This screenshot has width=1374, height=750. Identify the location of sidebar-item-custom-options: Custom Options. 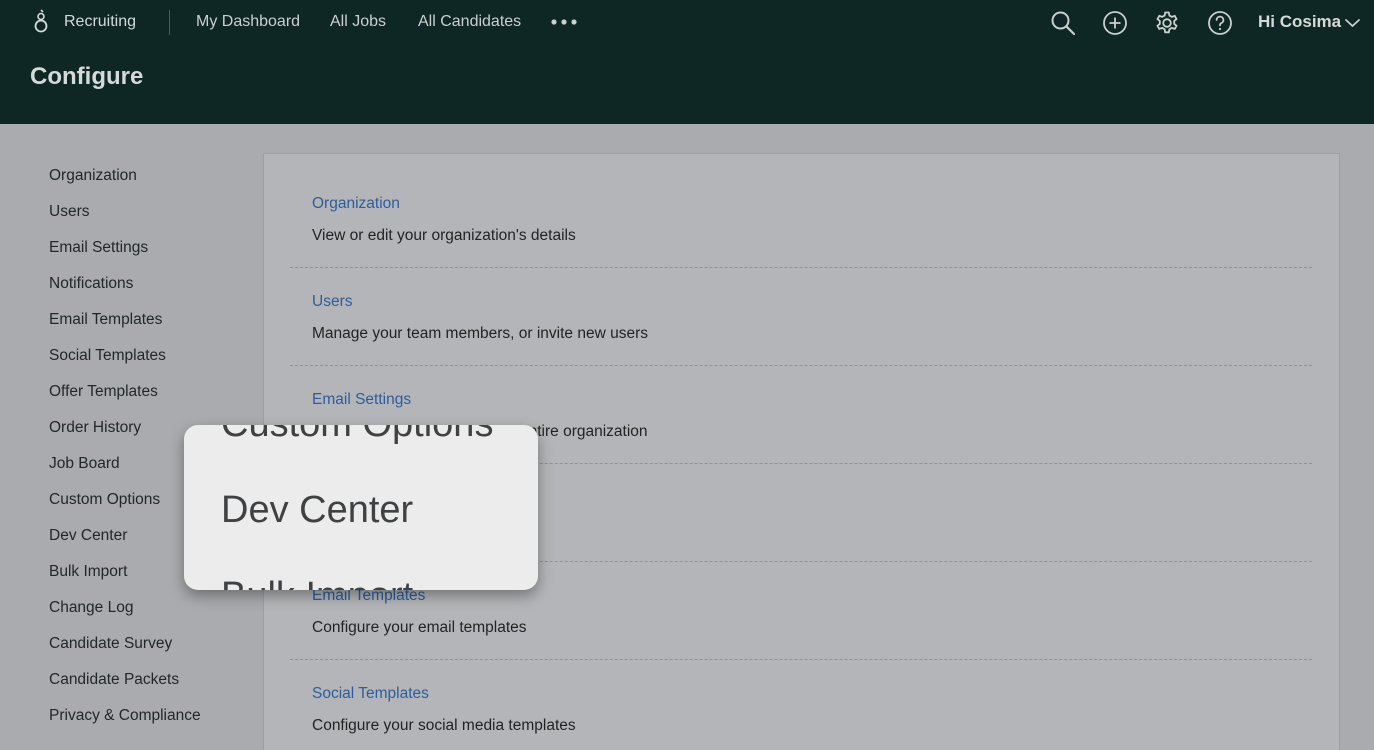
(104, 500).